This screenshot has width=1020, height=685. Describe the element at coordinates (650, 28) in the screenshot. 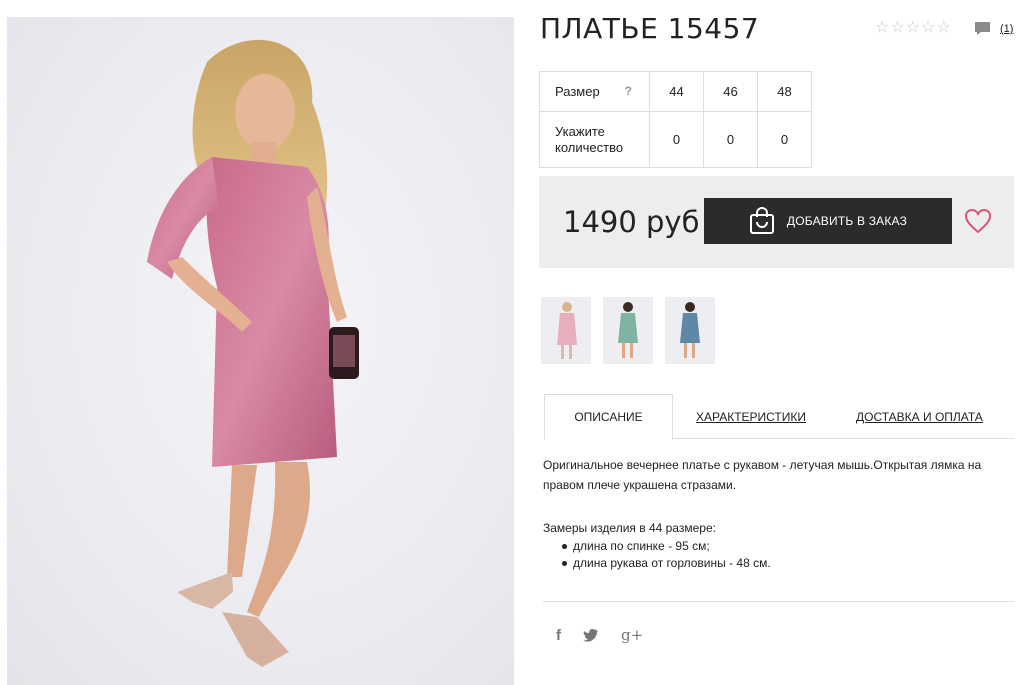

I see `product-title: ПЛАТЬЕ 15457` at that location.